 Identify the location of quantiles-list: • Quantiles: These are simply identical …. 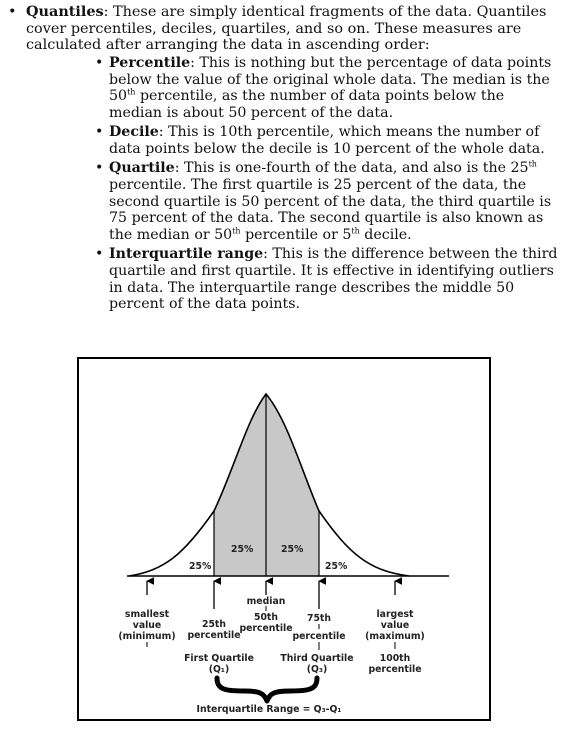
(288, 28).